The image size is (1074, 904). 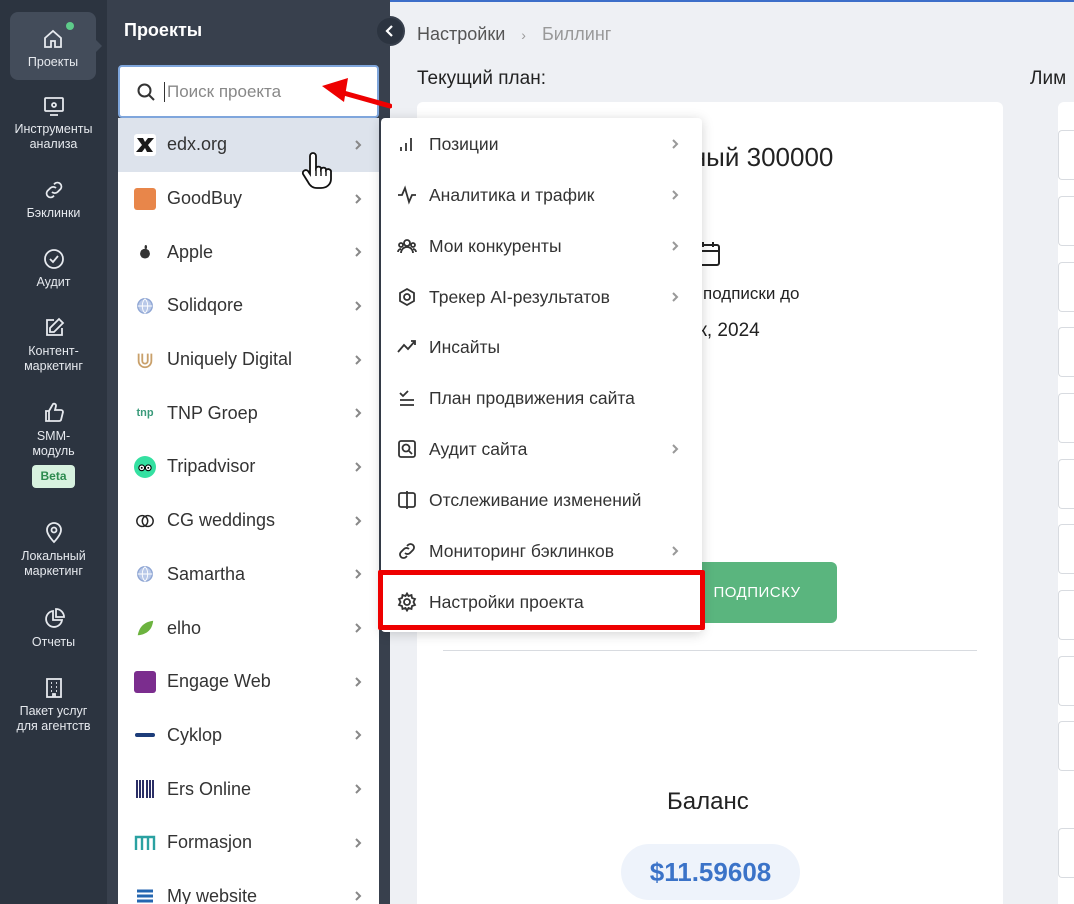 I want to click on project-item-elho: elho, so click(x=248, y=628).